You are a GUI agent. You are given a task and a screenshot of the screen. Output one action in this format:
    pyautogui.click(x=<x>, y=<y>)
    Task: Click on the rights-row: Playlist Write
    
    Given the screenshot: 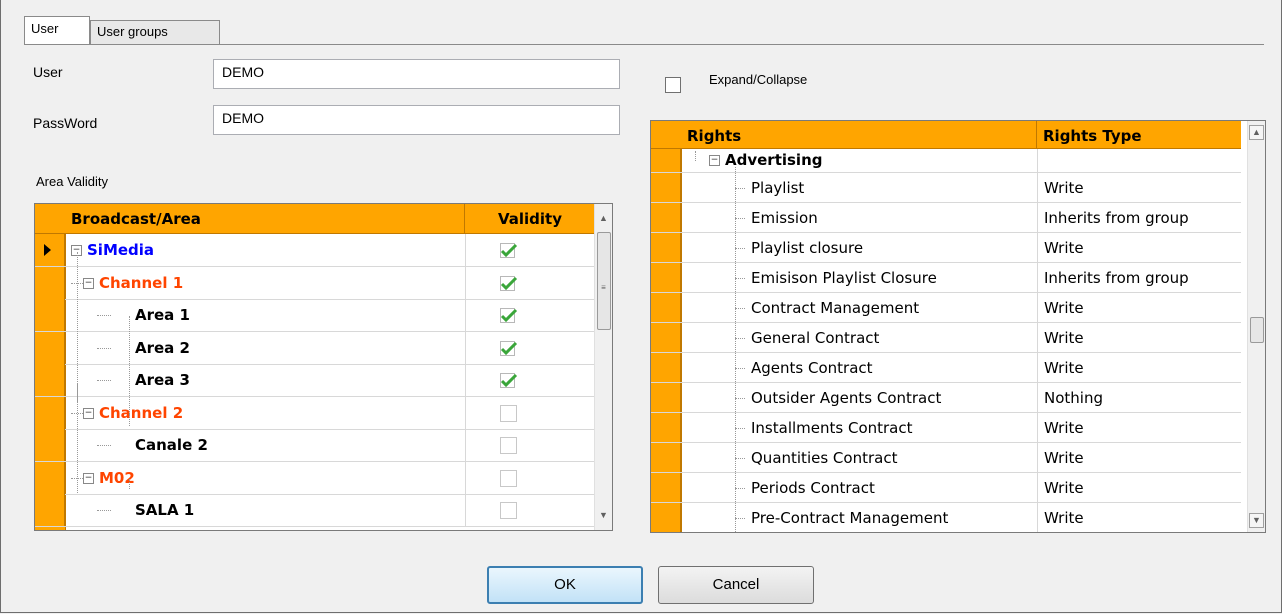 What is the action you would take?
    pyautogui.click(x=946, y=188)
    